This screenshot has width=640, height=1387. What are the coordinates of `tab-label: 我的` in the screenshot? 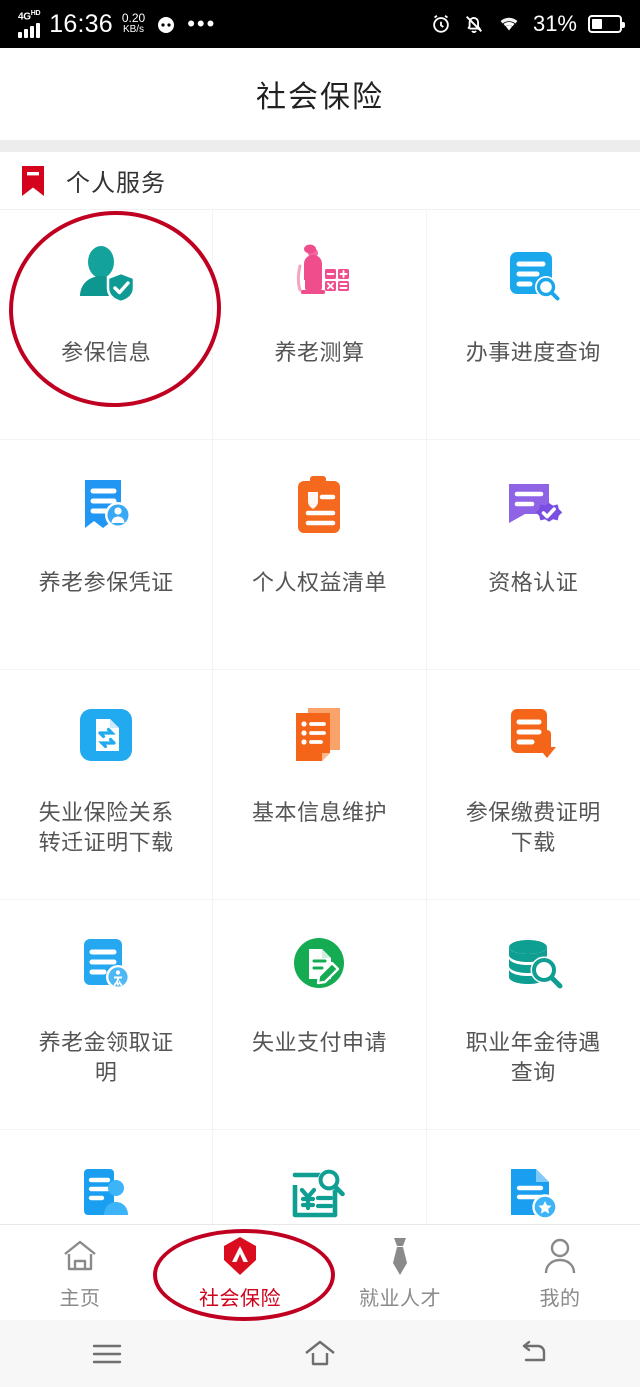 It's located at (560, 1298).